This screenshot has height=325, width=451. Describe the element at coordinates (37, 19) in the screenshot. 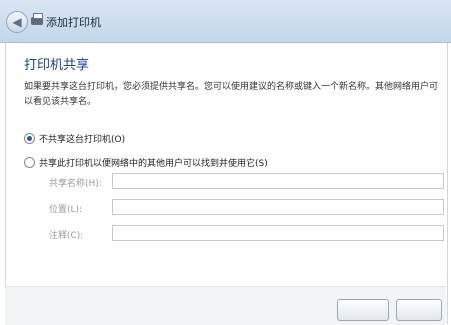

I see `printer-icon` at that location.